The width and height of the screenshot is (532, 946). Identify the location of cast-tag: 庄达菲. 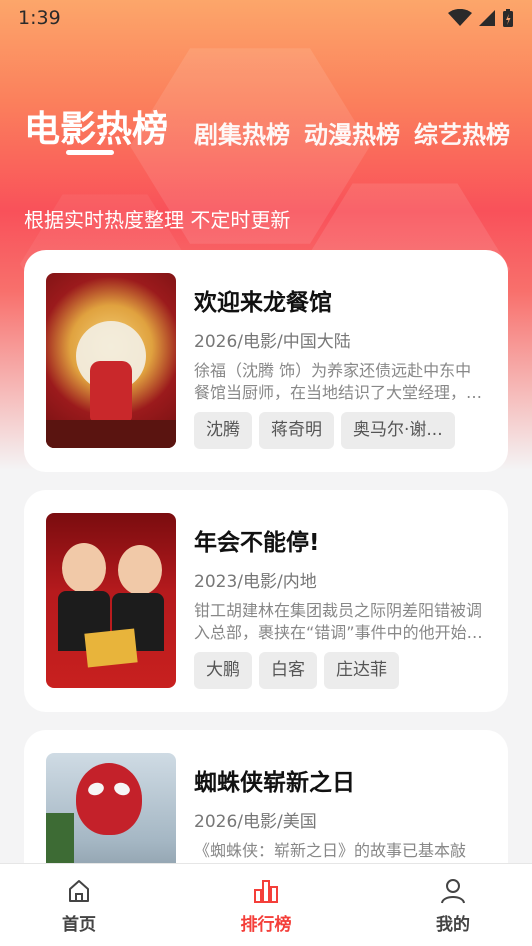
(361, 670).